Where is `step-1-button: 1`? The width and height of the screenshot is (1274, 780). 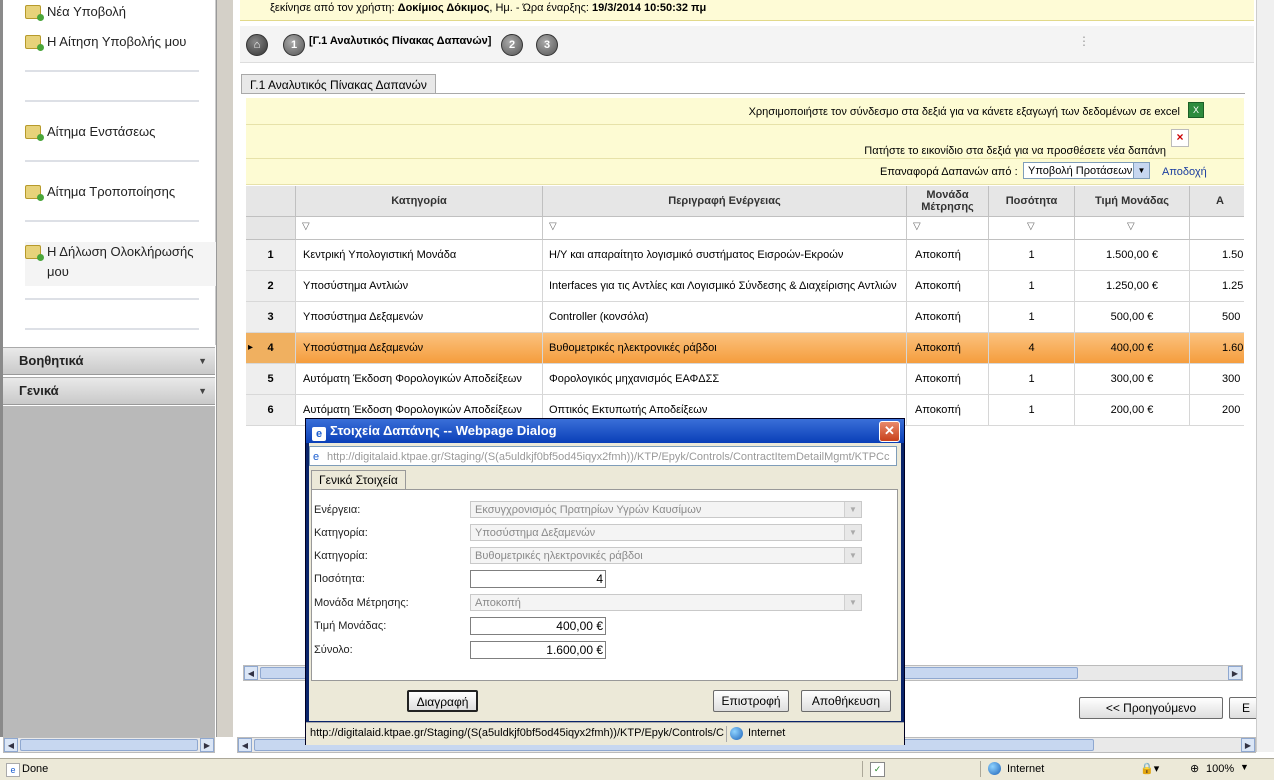
step-1-button: 1 is located at coordinates (294, 45).